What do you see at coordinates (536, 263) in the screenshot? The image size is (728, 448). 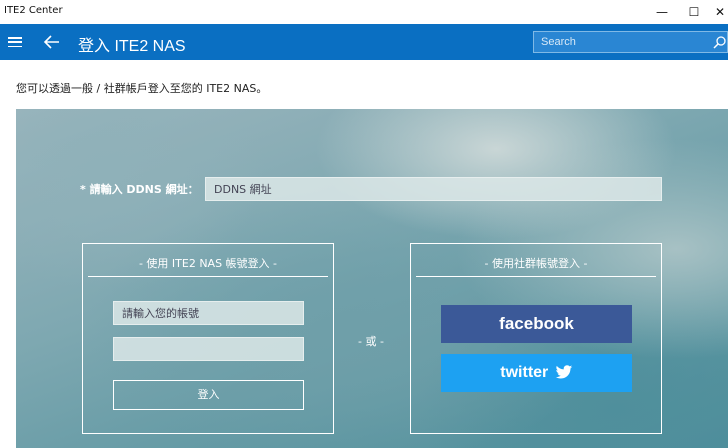 I see `social-login-title: - 使用社群帳號登入 -` at bounding box center [536, 263].